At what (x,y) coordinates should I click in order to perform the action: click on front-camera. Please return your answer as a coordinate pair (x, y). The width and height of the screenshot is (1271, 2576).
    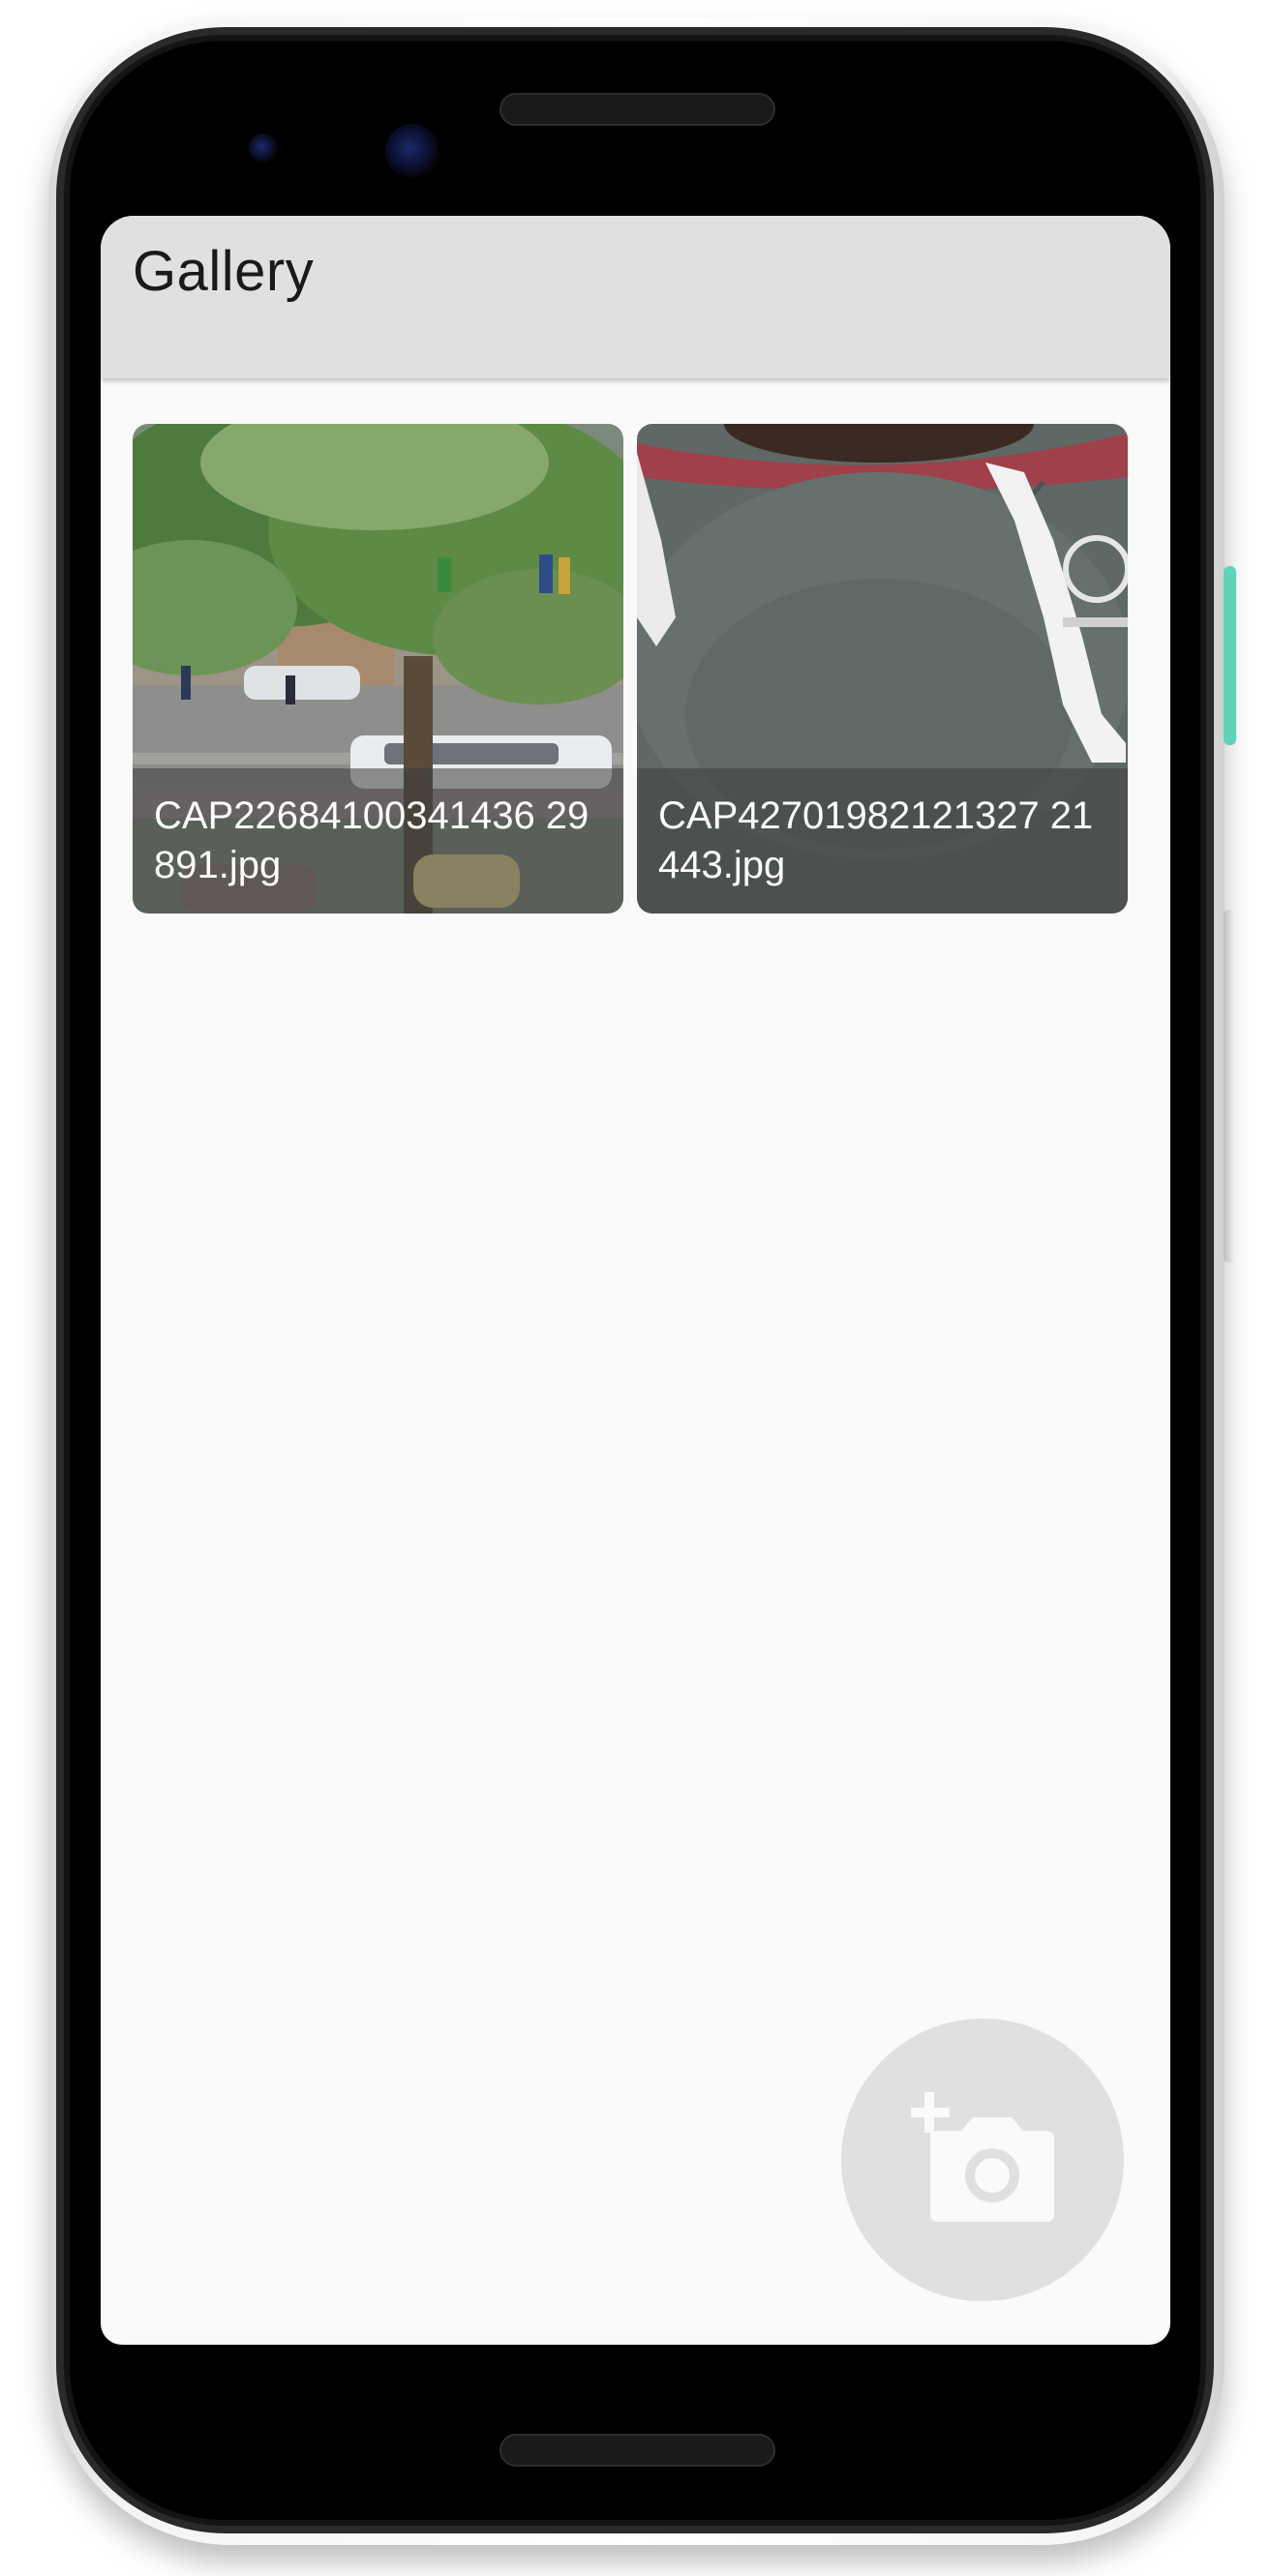
    Looking at the image, I should click on (412, 151).